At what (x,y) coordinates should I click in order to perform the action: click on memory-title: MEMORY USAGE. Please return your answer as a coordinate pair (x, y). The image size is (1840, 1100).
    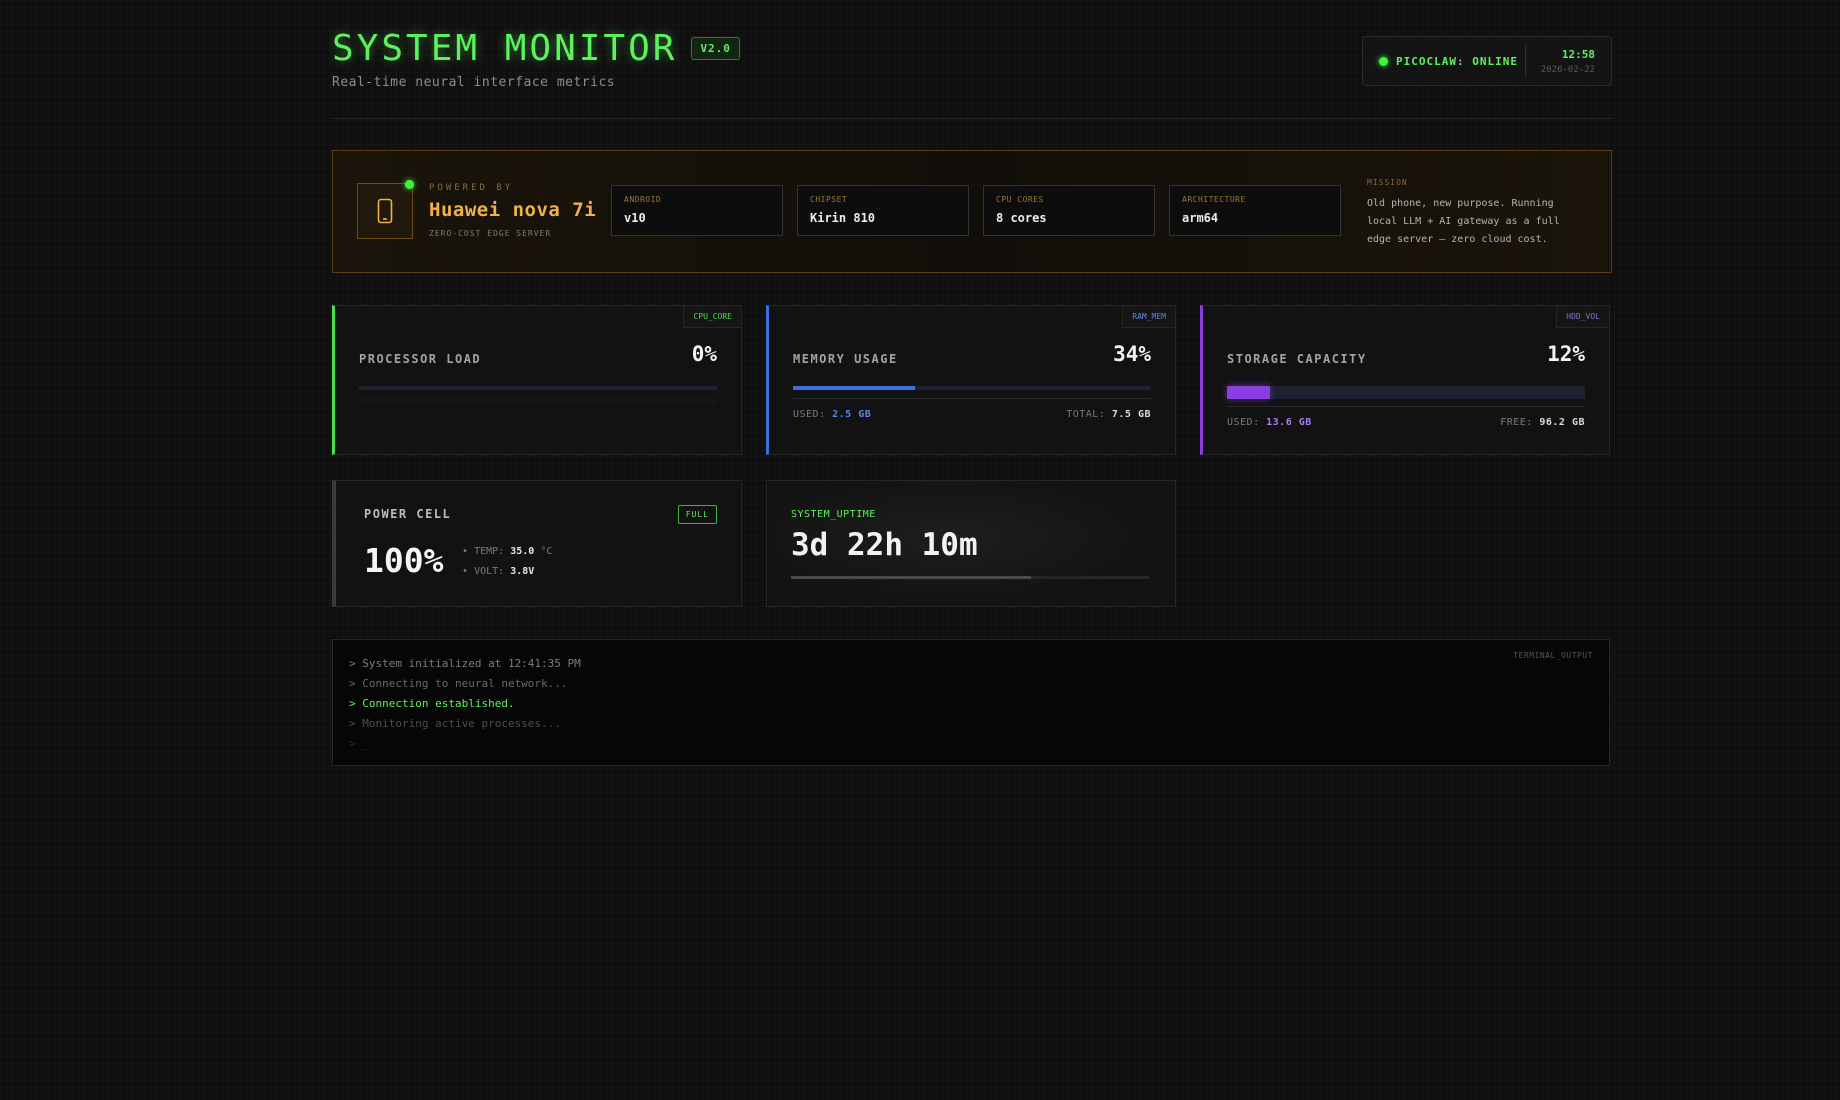
    Looking at the image, I should click on (845, 359).